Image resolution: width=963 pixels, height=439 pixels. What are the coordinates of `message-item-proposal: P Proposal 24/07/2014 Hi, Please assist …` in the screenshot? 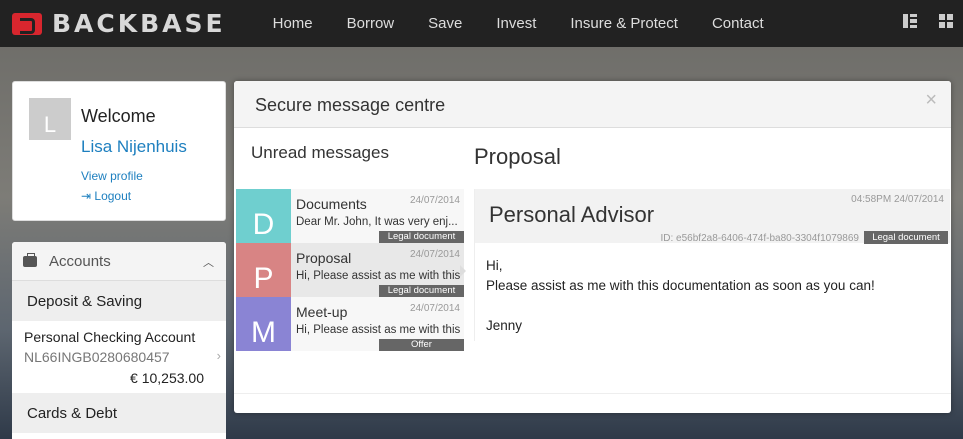 It's located at (350, 270).